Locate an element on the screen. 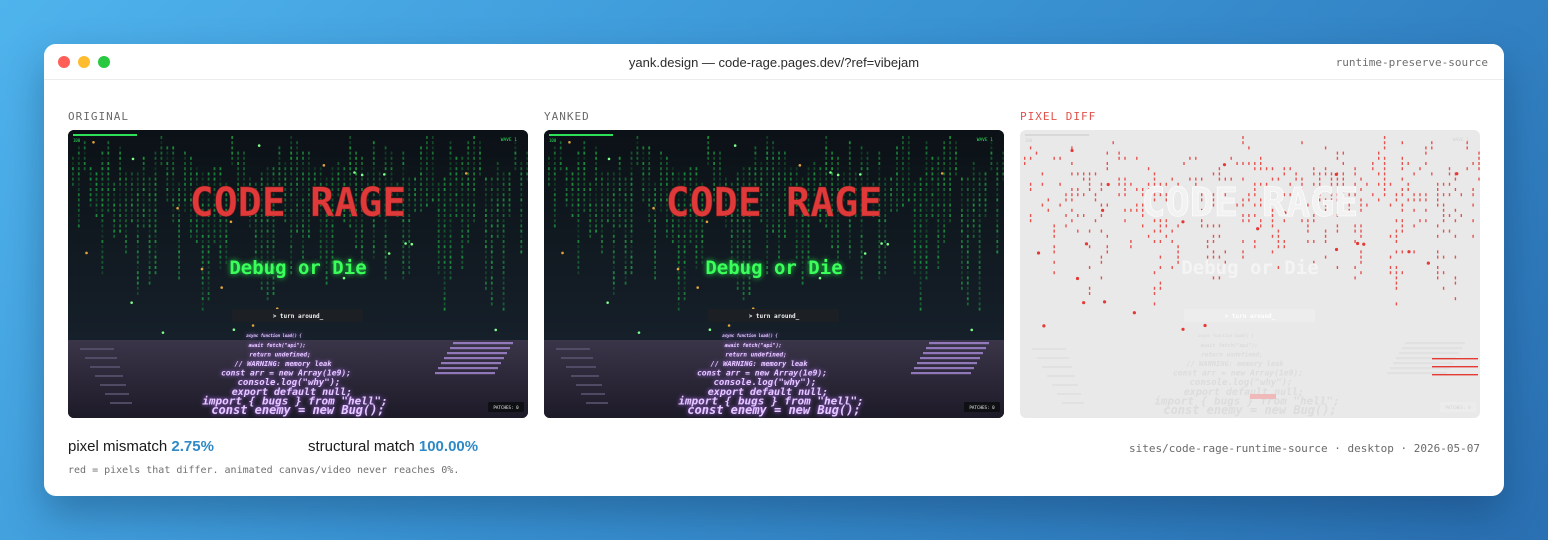 This screenshot has width=1548, height=540. matrix-rain is located at coordinates (1252, 233).